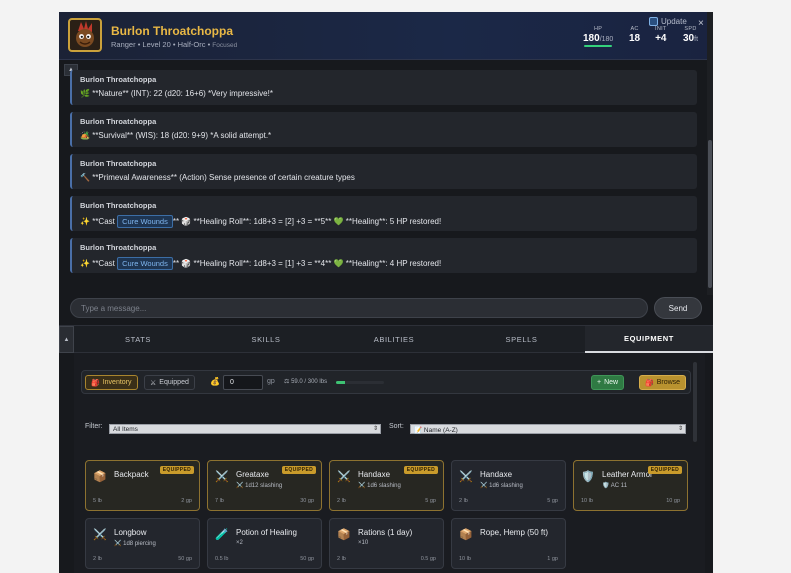  Describe the element at coordinates (266, 339) in the screenshot. I see `tab-skills: SKILLS` at that location.